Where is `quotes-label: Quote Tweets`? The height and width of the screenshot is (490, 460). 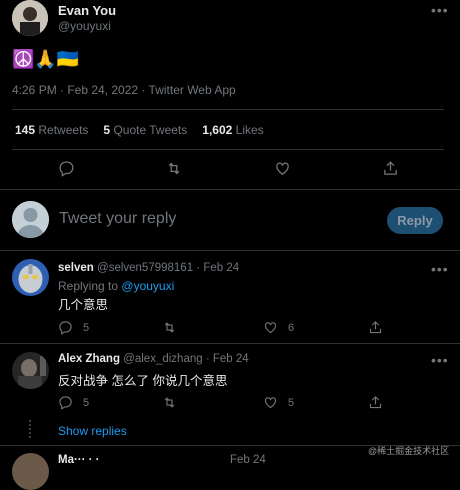
quotes-label: Quote Tweets is located at coordinates (150, 130).